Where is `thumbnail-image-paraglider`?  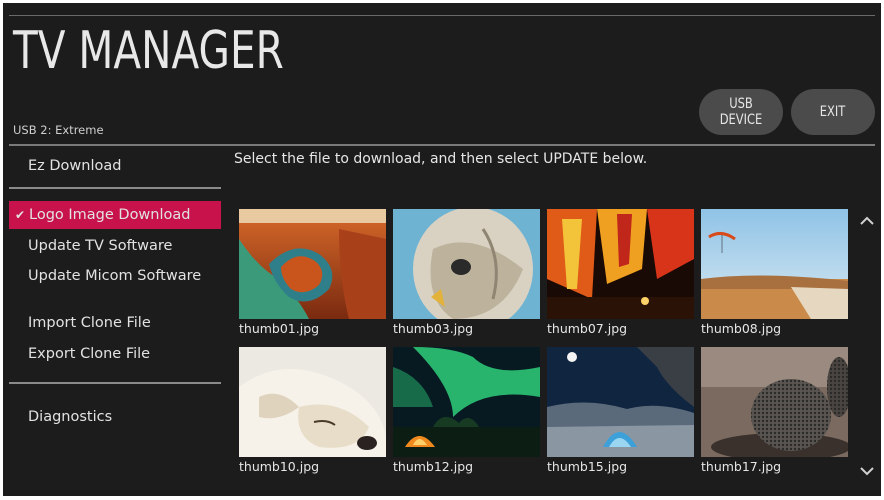 thumbnail-image-paraglider is located at coordinates (774, 264).